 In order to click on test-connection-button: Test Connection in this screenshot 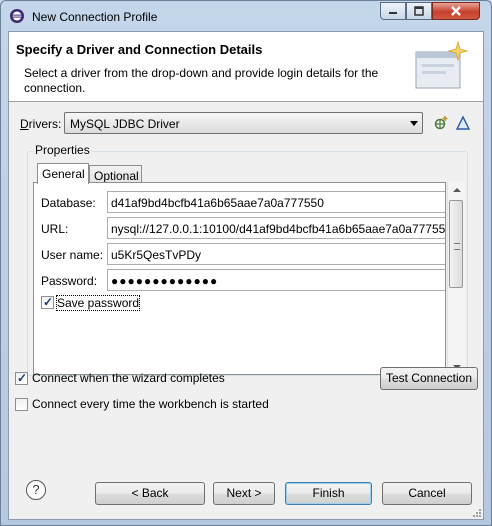, I will do `click(429, 378)`.